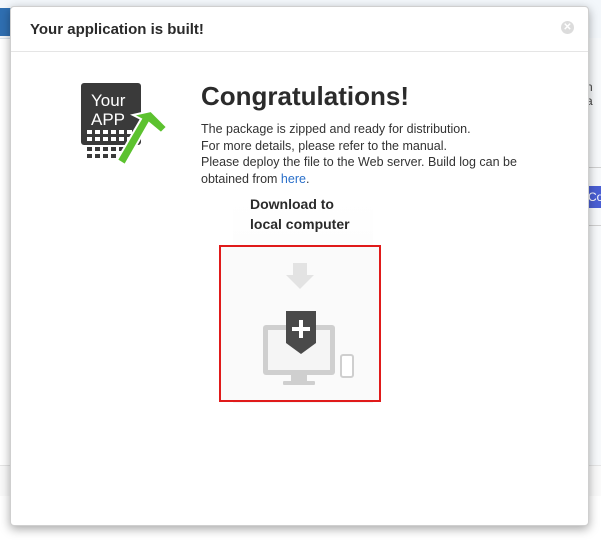 The width and height of the screenshot is (601, 540). What do you see at coordinates (308, 324) in the screenshot?
I see `download-to-computer-icon` at bounding box center [308, 324].